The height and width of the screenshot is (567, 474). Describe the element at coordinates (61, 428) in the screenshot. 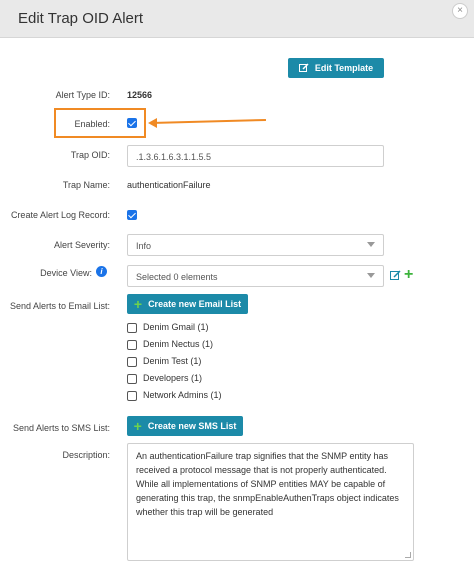

I see `sms-list-label: Send Alerts to SMS List:` at that location.